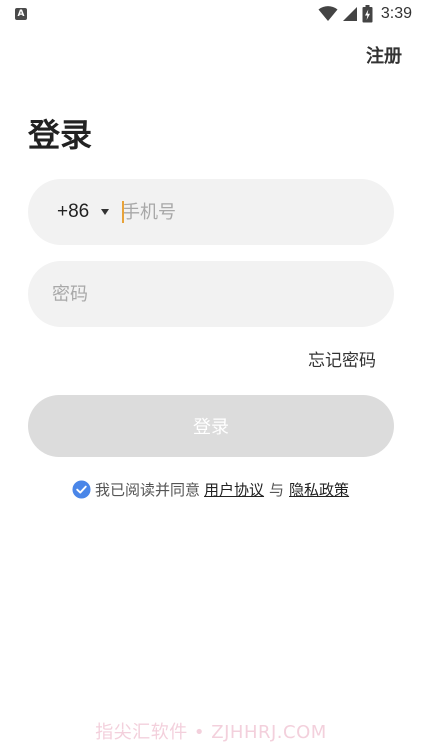 The image size is (422, 752). I want to click on phone-field: +86, so click(211, 212).